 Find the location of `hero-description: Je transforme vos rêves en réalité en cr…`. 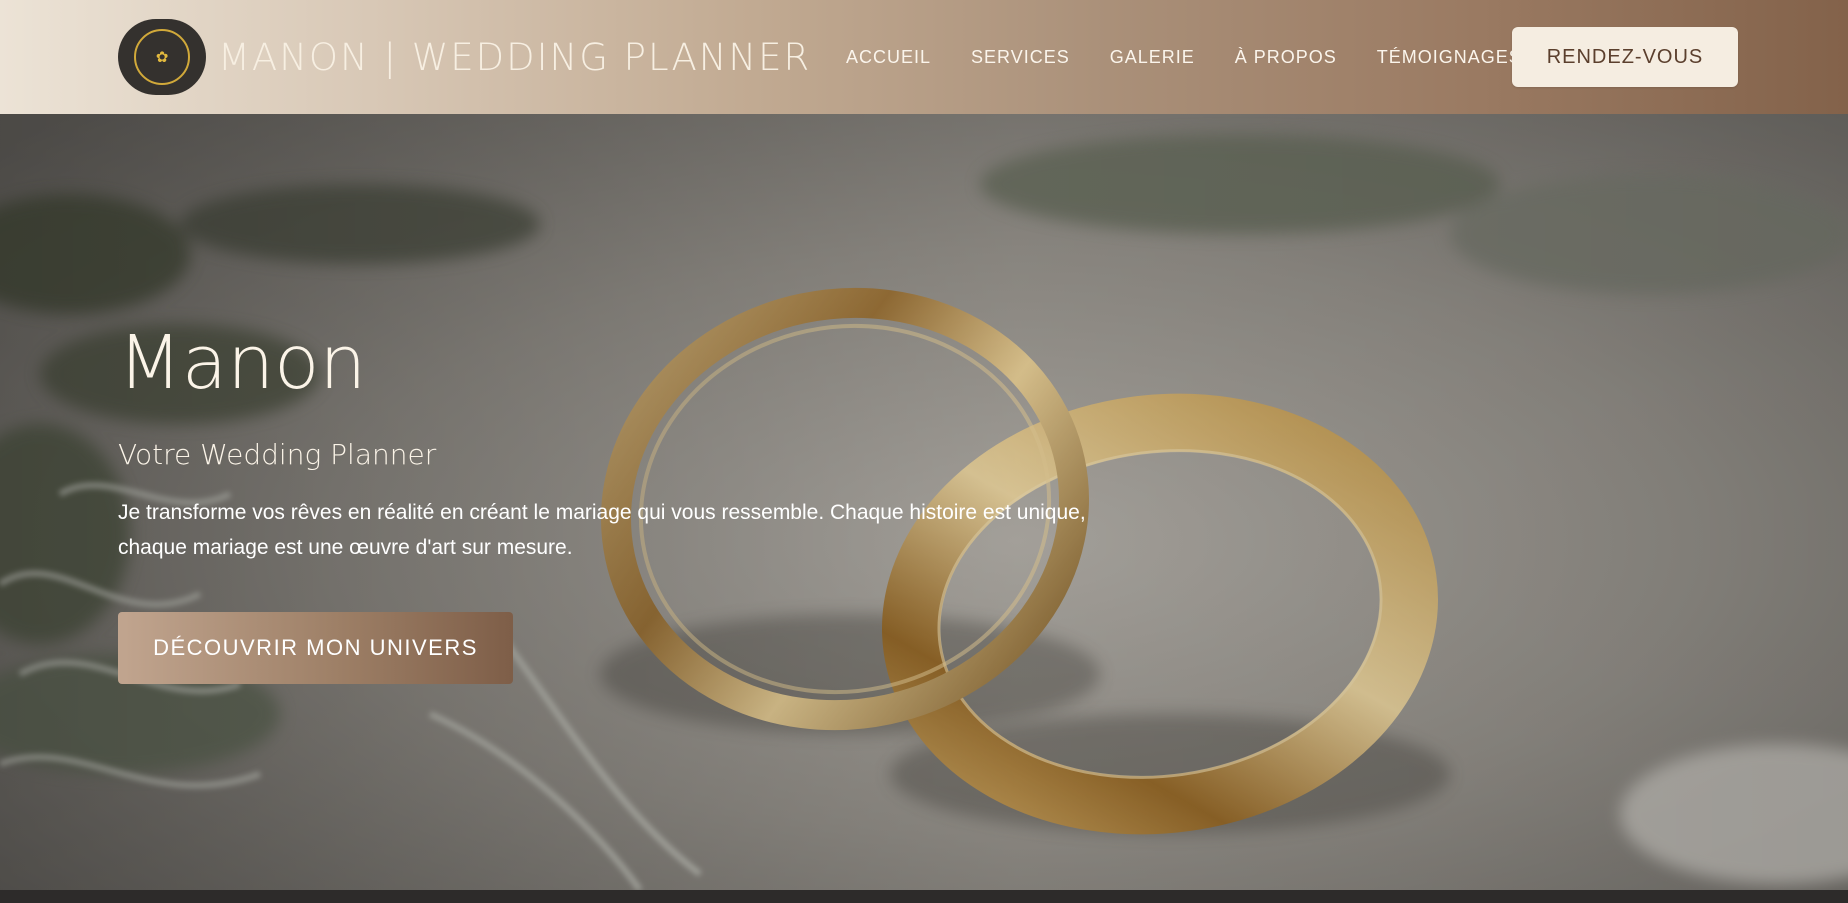

hero-description: Je transforme vos rêves en réalité en cr… is located at coordinates (602, 530).